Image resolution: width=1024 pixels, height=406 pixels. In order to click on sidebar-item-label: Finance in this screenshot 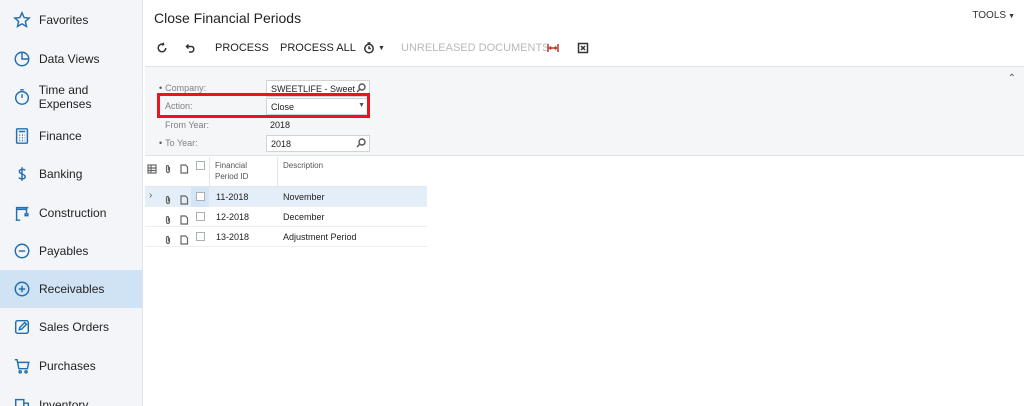, I will do `click(60, 136)`.